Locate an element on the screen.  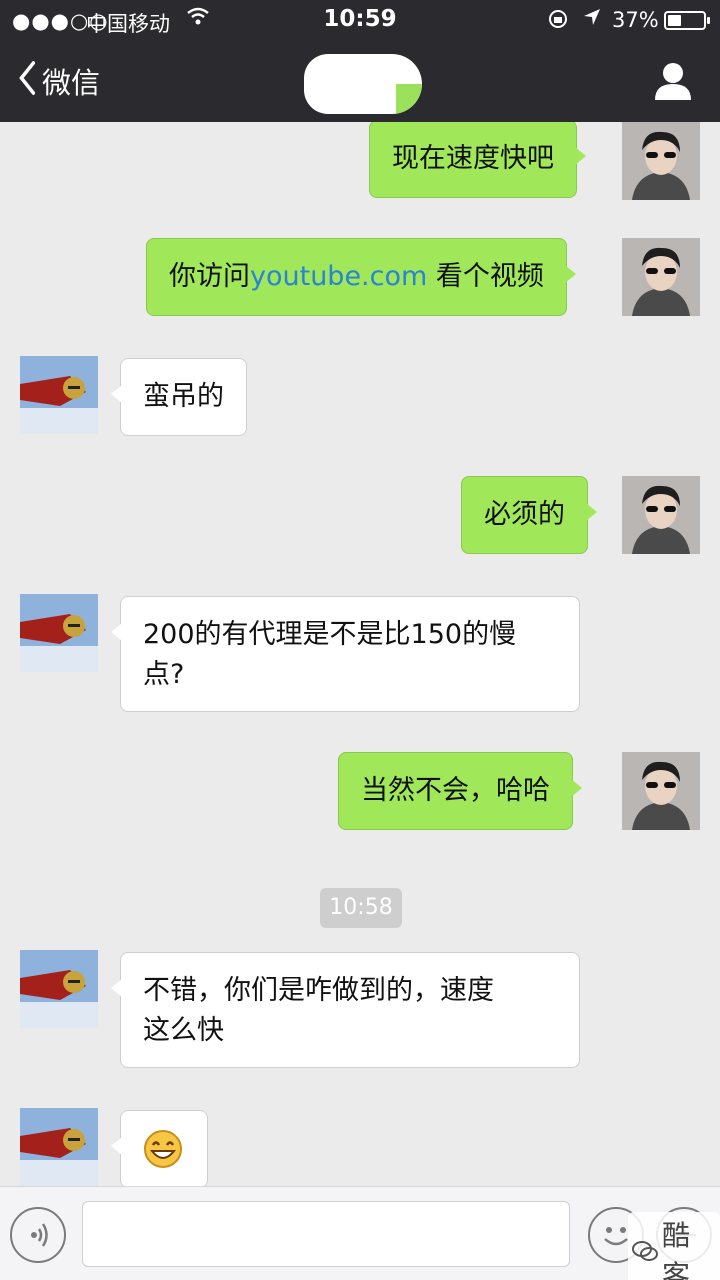
message-bubble: 200的有代理是不是比150的慢 点? is located at coordinates (345, 654).